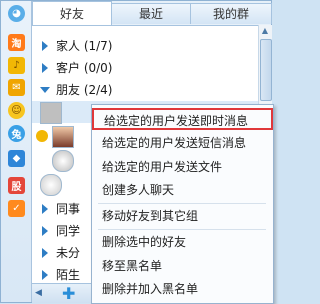 The image size is (320, 304). What do you see at coordinates (182, 266) in the screenshot?
I see `menu-item-move-to-blacklist: 移至黑名单` at bounding box center [182, 266].